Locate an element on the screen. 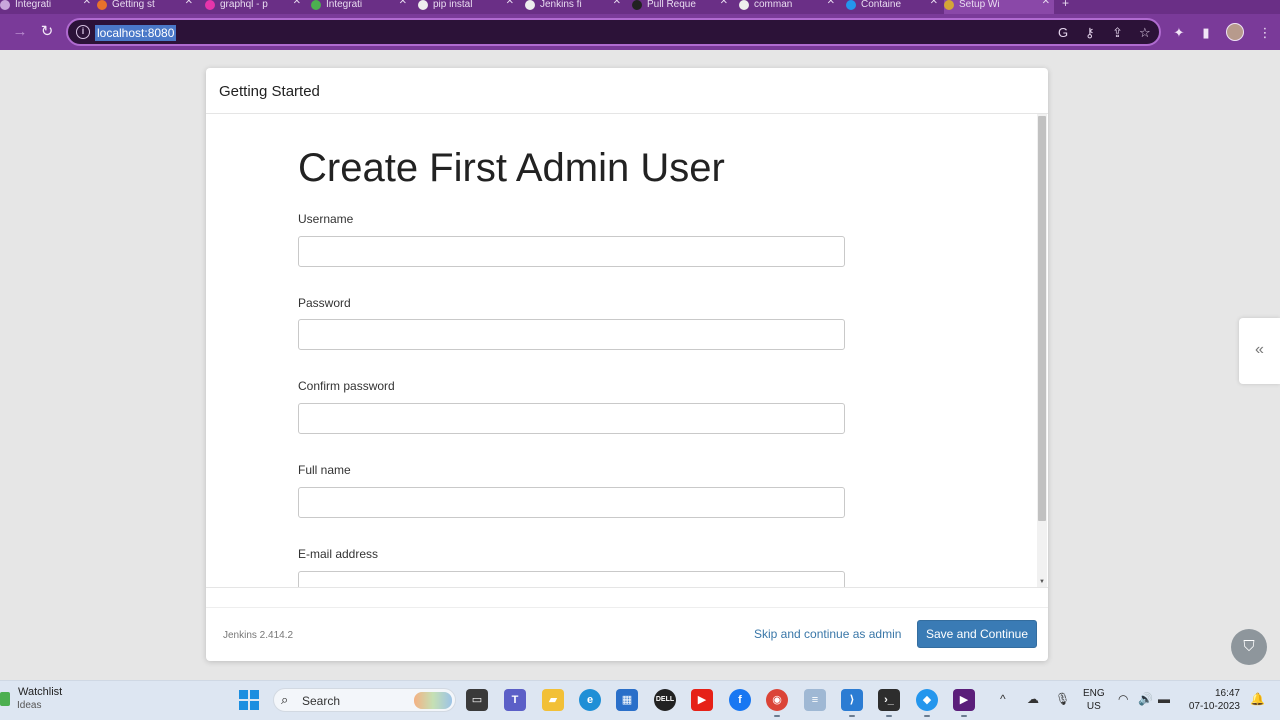 The width and height of the screenshot is (1280, 720). wifi-icon: ◠ is located at coordinates (1123, 699).